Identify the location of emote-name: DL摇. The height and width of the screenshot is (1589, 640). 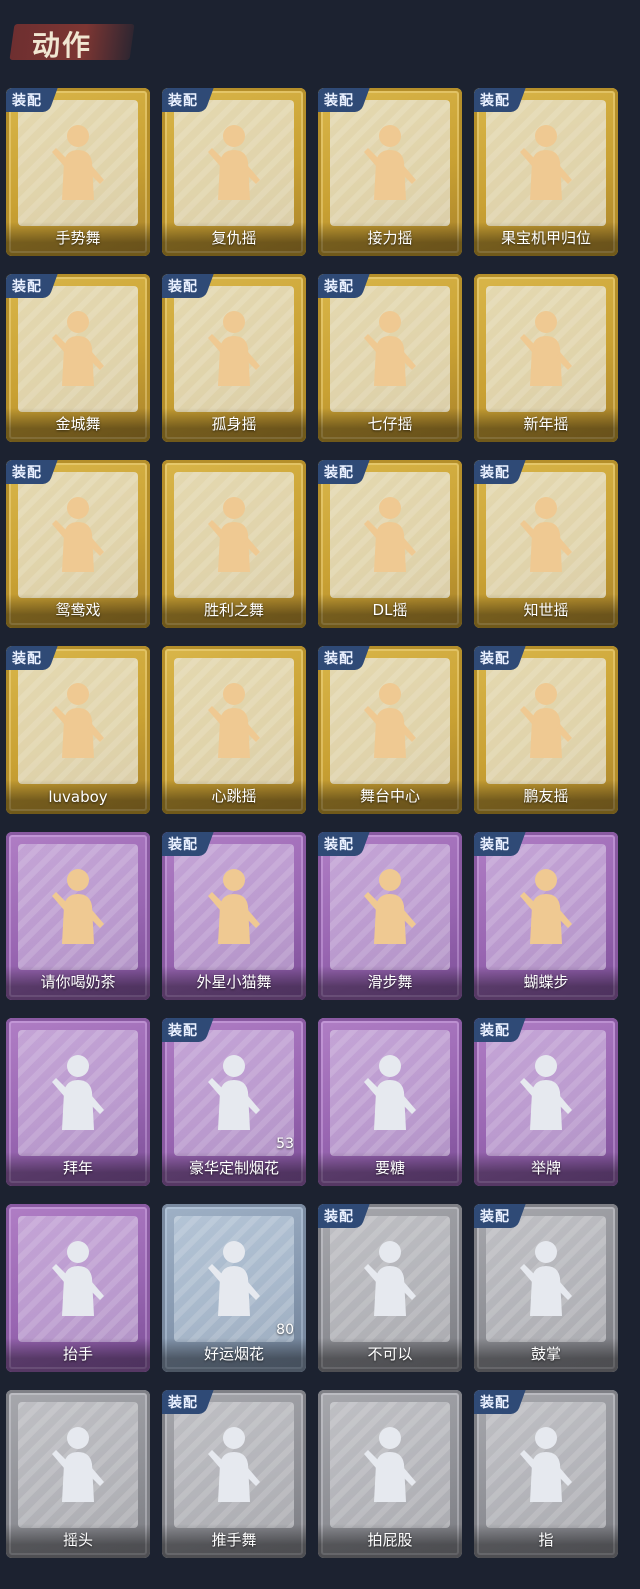
(390, 610).